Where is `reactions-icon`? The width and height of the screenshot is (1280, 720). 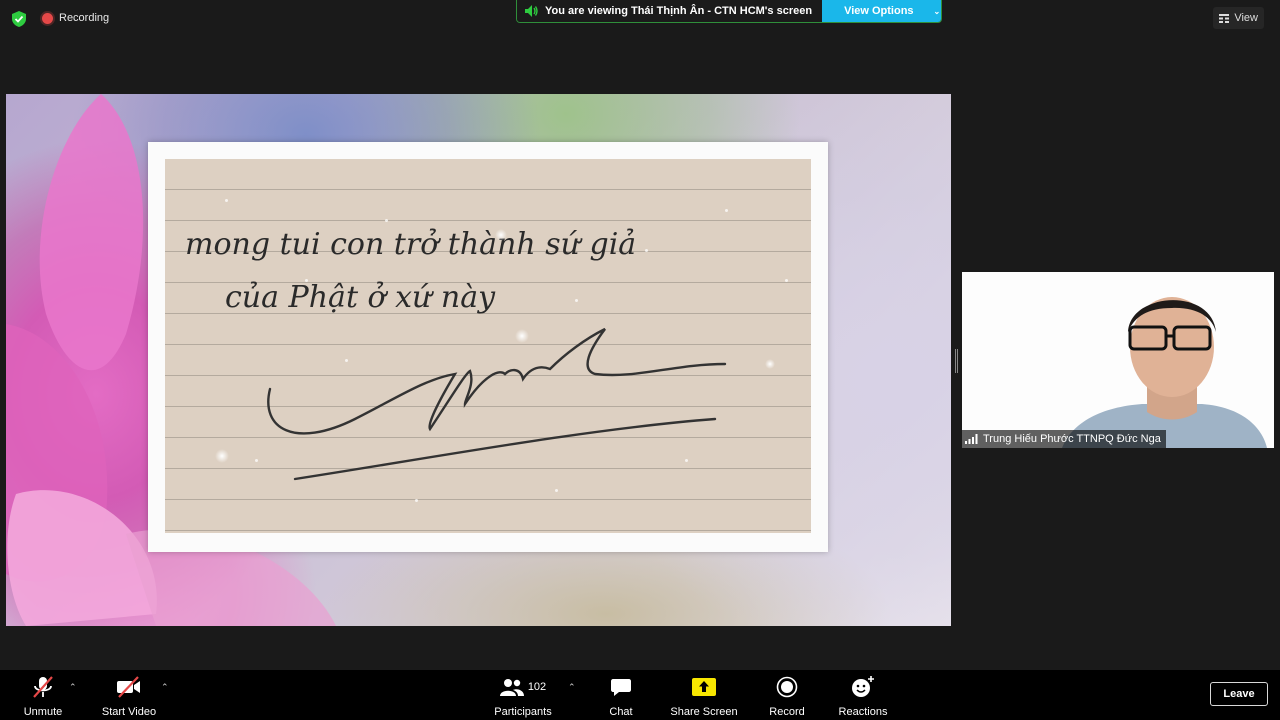
reactions-icon is located at coordinates (863, 686).